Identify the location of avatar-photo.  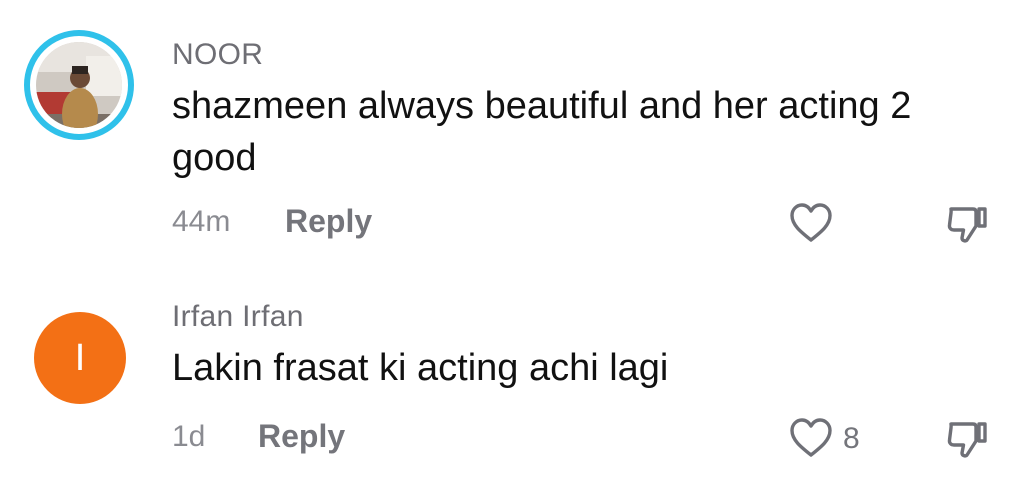
(79, 85).